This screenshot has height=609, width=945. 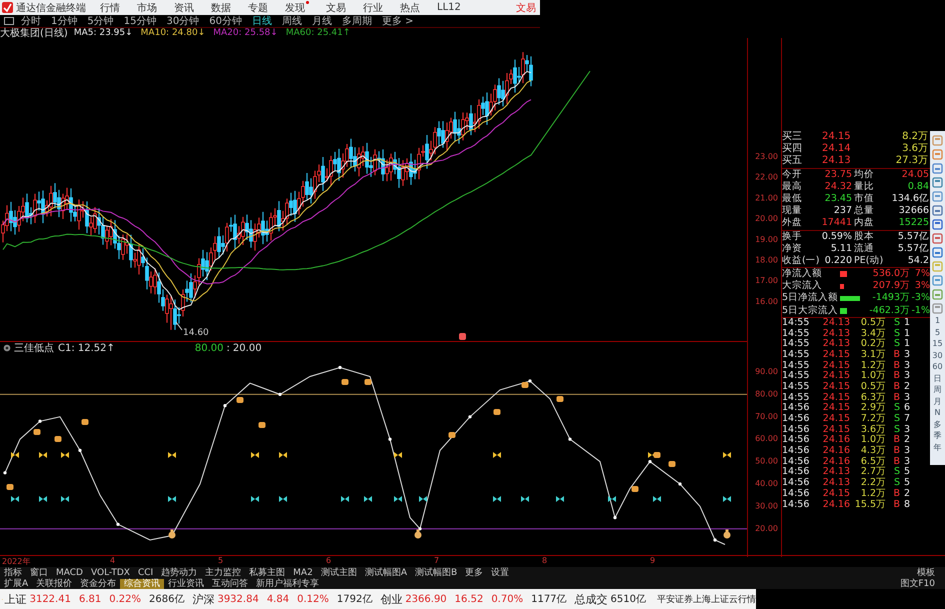 What do you see at coordinates (938, 436) in the screenshot?
I see `period-shortcut: 季` at bounding box center [938, 436].